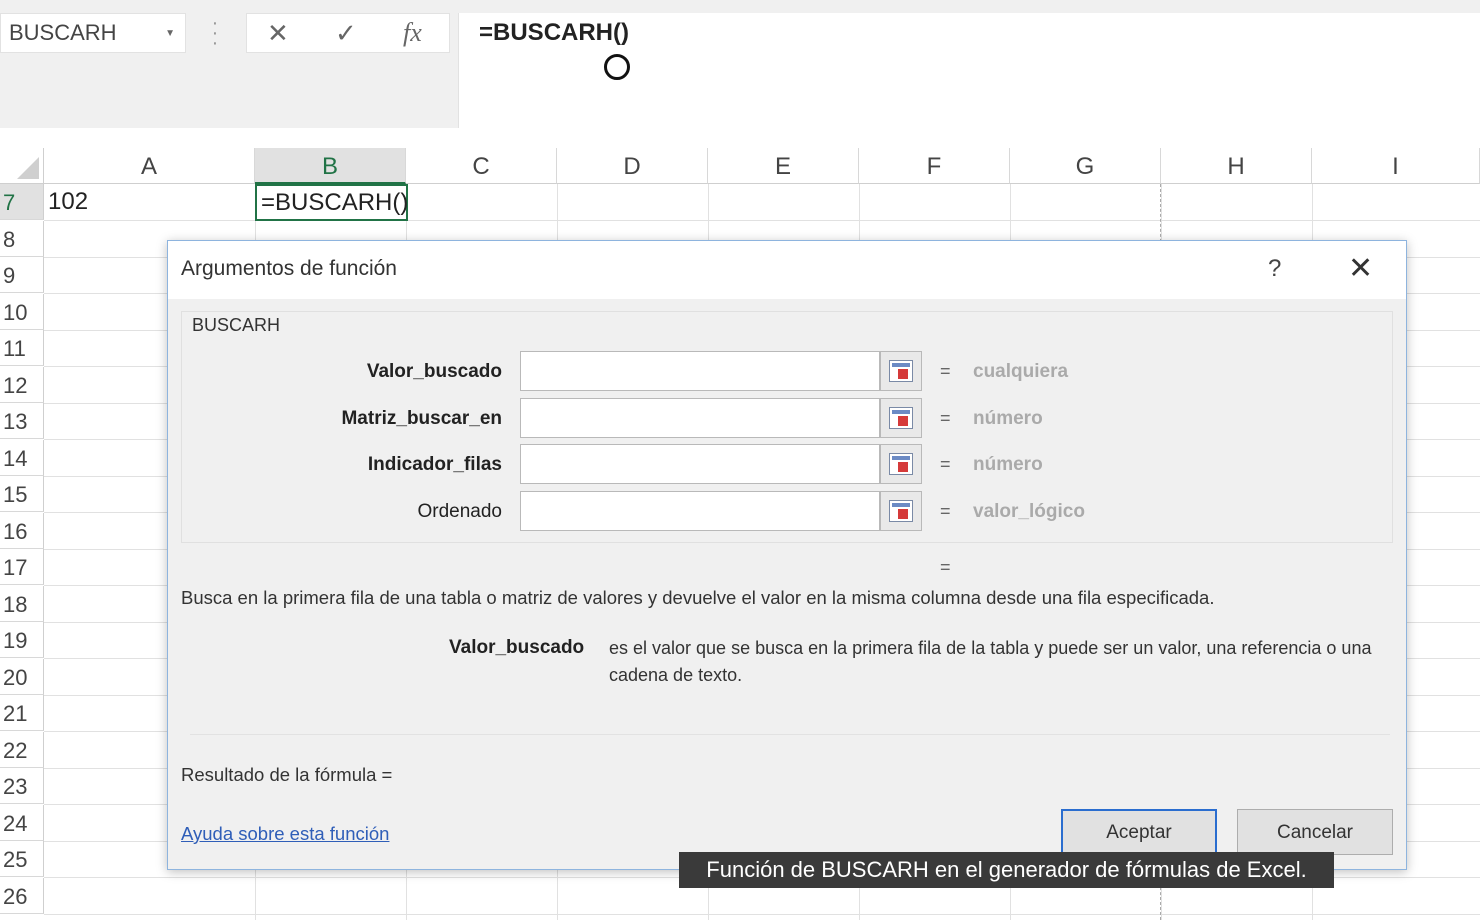 The image size is (1480, 920). Describe the element at coordinates (740, 64) in the screenshot. I see `formula-bar: BUSCARH ▼ · · · ✕ ✓ fx =BUSCARH()` at that location.